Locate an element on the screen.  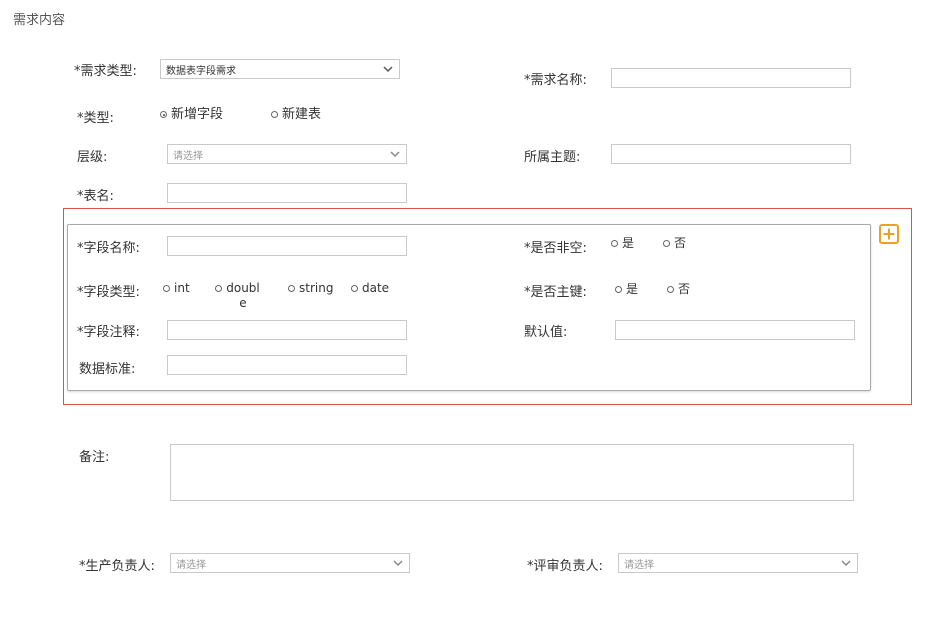
subject-label: 所属主题: is located at coordinates (552, 157).